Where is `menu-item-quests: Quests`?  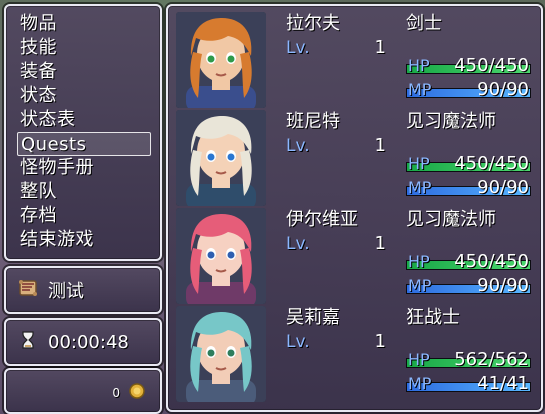 menu-item-quests: Quests is located at coordinates (84, 144).